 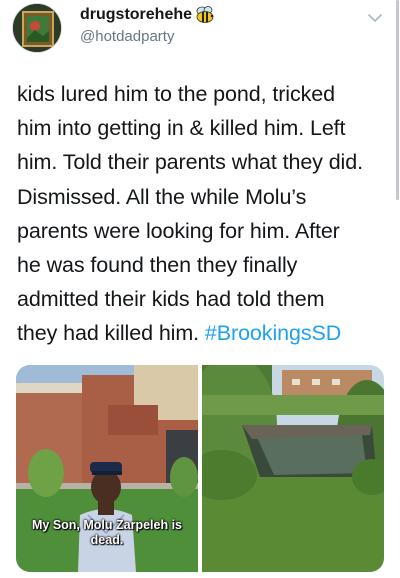 I want to click on tweet-text-line: parents were looking for him. After, so click(x=178, y=230).